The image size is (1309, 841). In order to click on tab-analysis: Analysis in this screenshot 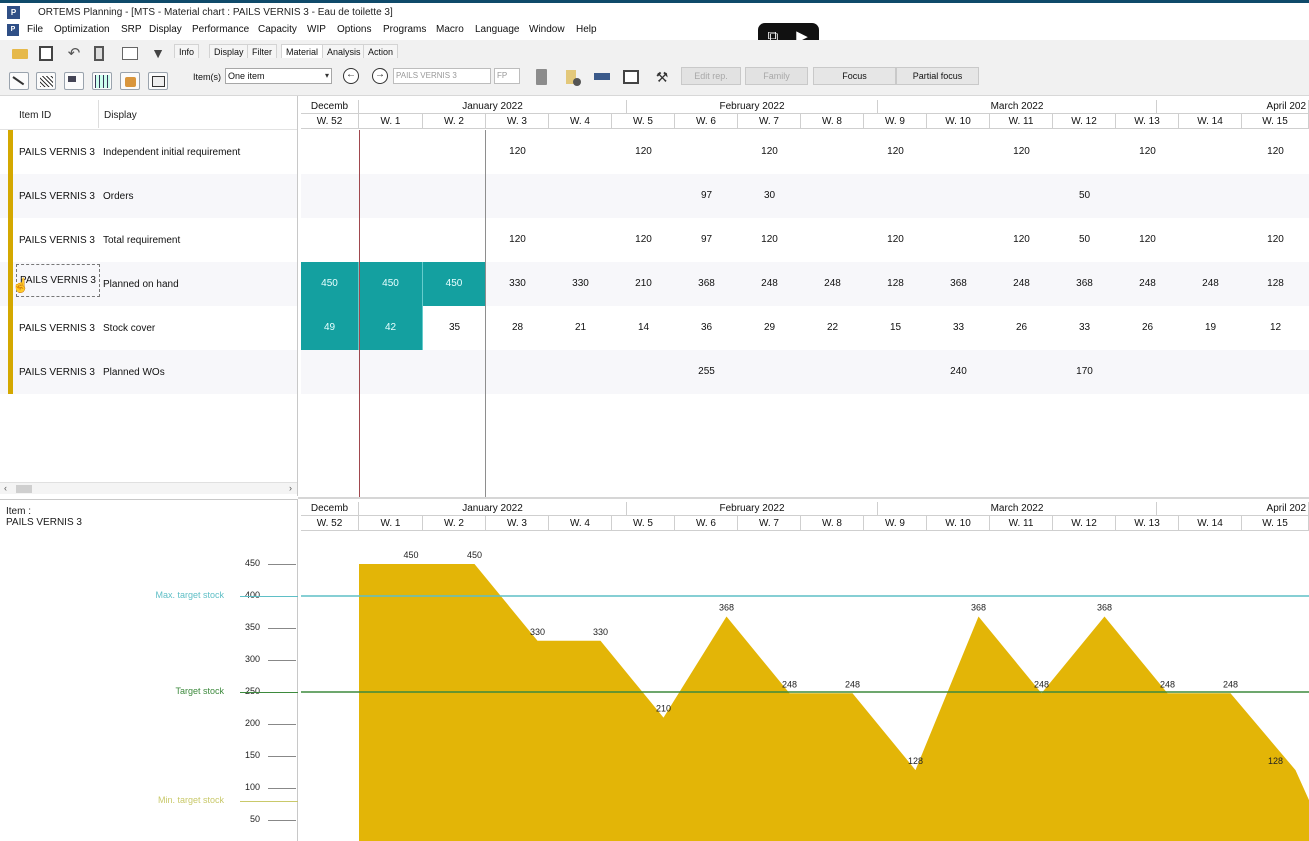, I will do `click(344, 51)`.